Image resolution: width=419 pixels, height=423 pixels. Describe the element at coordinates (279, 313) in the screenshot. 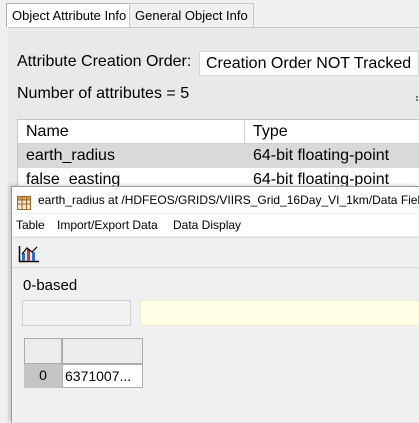

I see `cell-value-field` at that location.